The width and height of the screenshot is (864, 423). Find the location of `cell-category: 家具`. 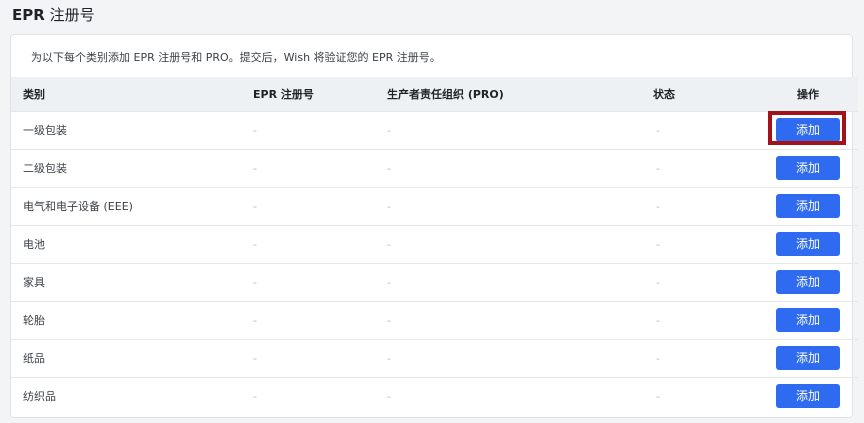

cell-category: 家具 is located at coordinates (34, 282).